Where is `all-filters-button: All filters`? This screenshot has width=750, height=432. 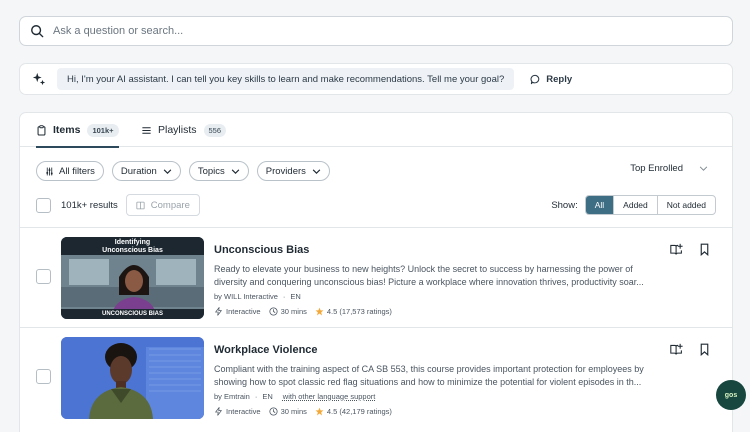 all-filters-button: All filters is located at coordinates (70, 171).